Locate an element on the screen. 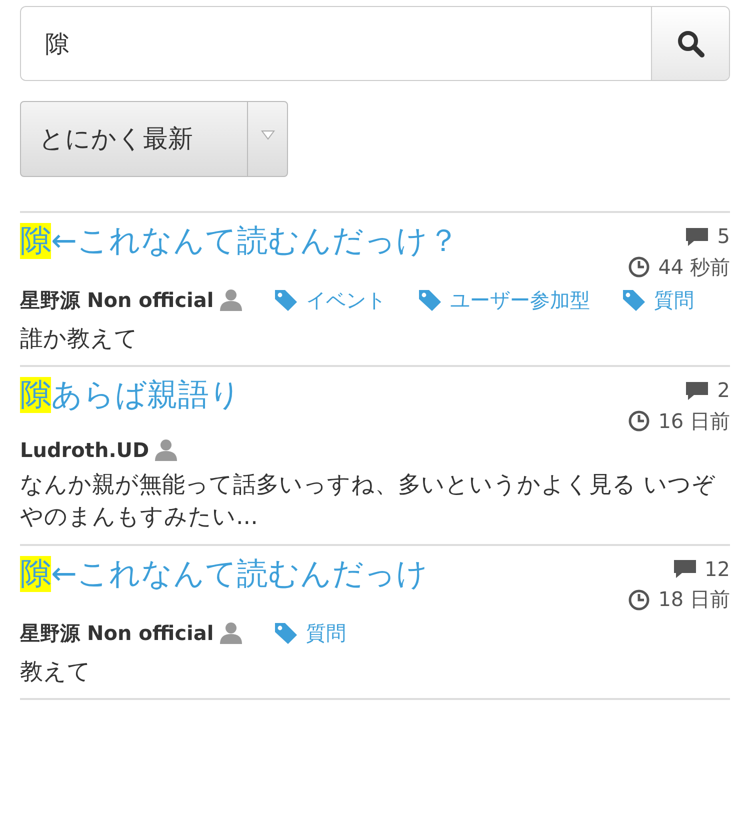  search-field: 隙 is located at coordinates (375, 43).